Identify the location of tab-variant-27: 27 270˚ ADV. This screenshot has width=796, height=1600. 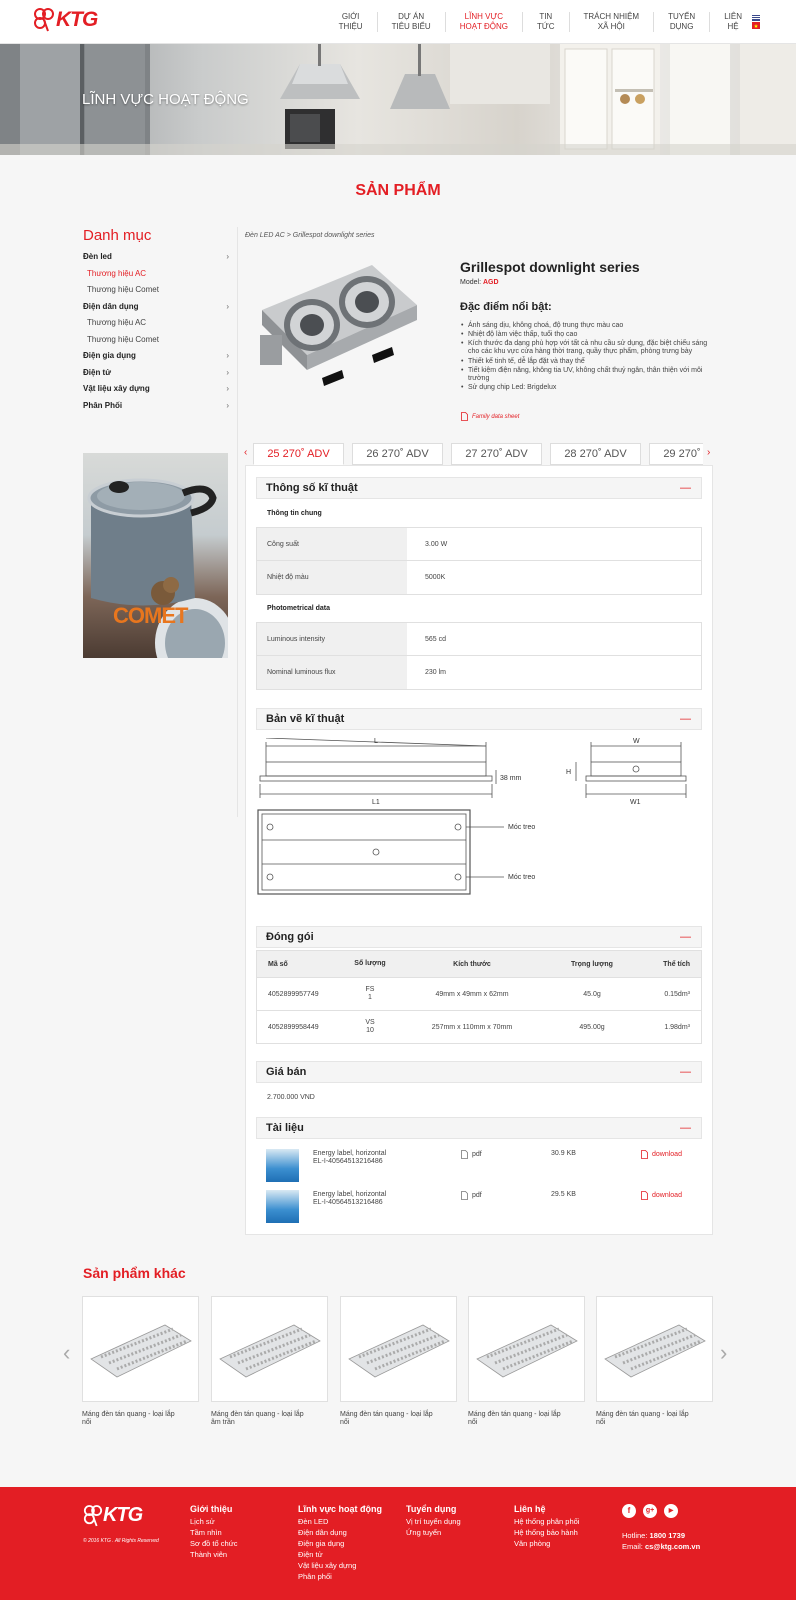
(496, 454).